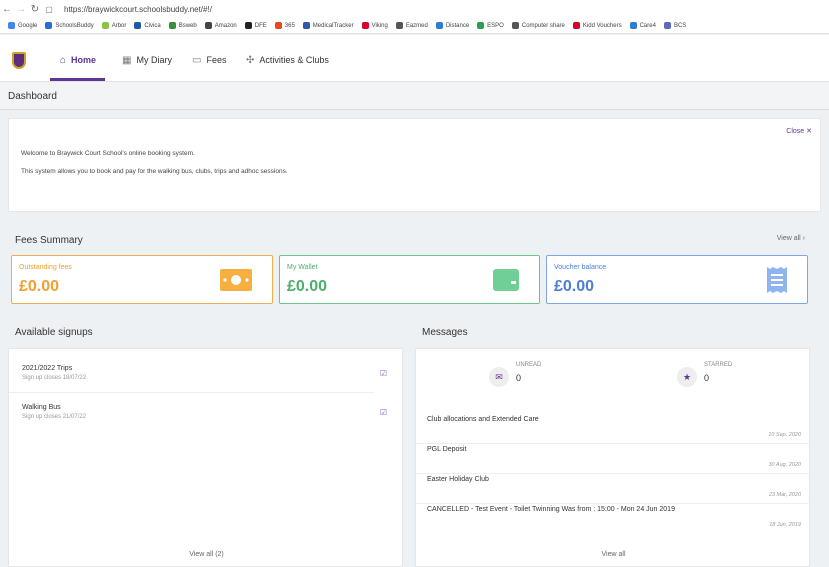 The width and height of the screenshot is (829, 567). What do you see at coordinates (220, 25) in the screenshot?
I see `bookmark-item: Amazon` at bounding box center [220, 25].